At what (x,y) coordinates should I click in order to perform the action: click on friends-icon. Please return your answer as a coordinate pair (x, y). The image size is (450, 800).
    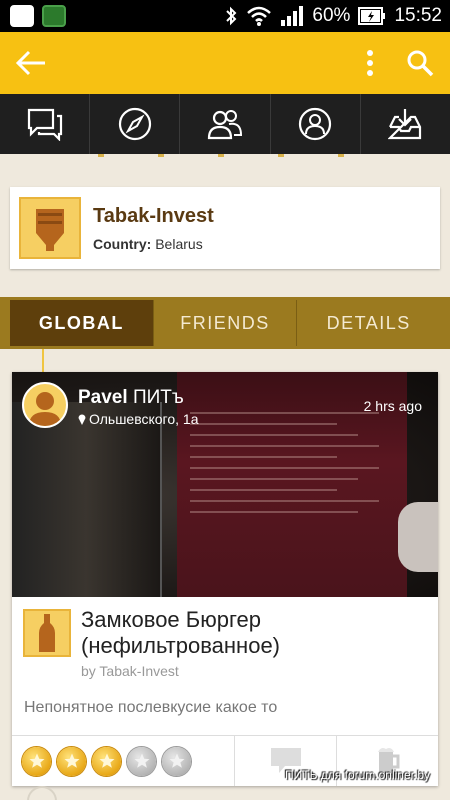
    Looking at the image, I should click on (225, 125).